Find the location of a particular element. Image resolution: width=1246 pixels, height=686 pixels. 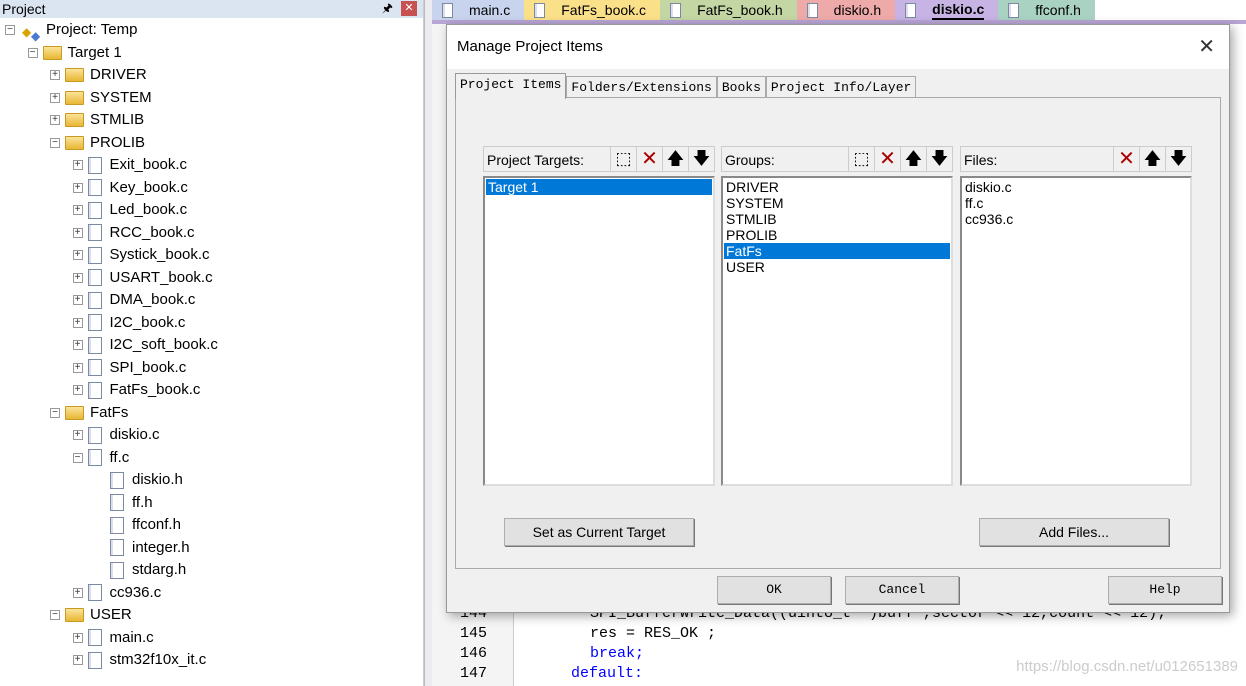

tab-diskio-c: diskio.c is located at coordinates (947, 10).